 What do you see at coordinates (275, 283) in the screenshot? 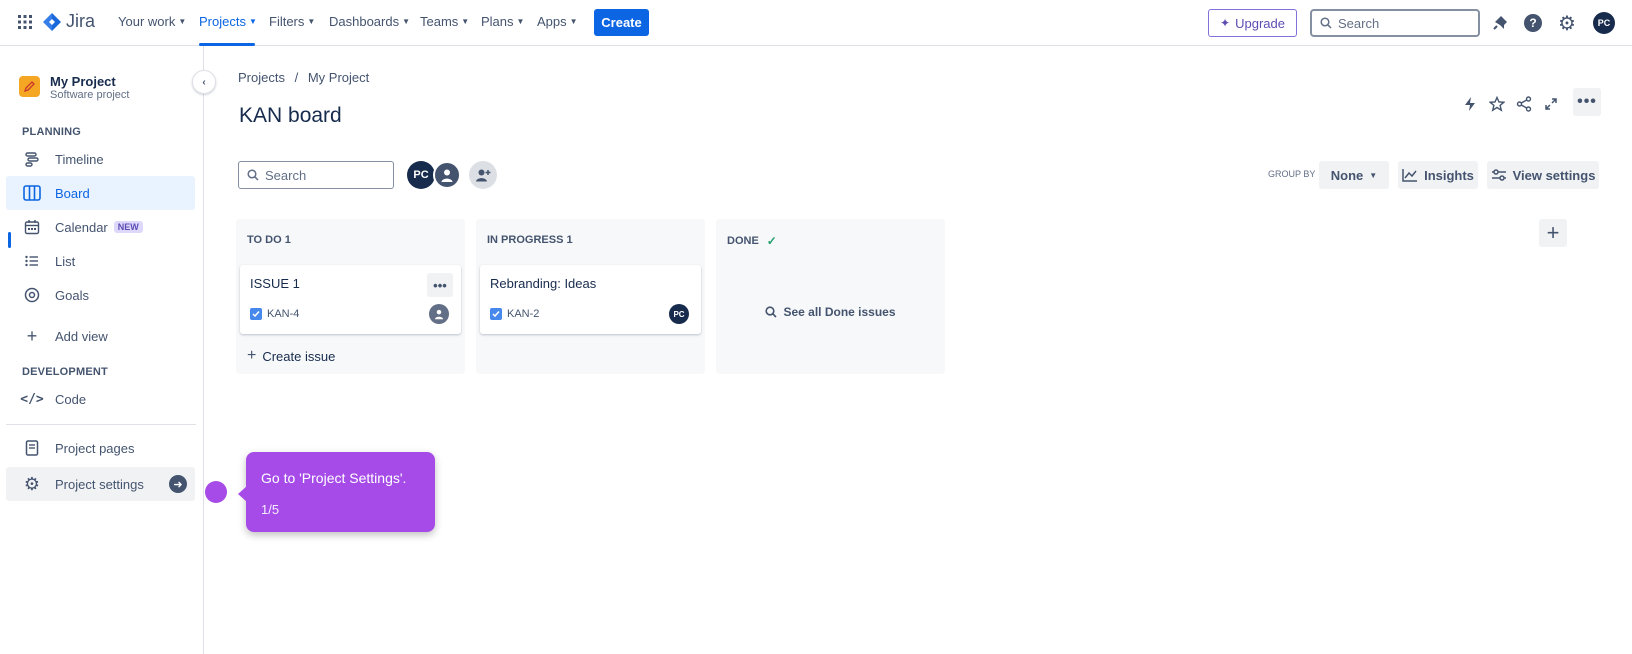
I see `card-title: ISSUE 1` at bounding box center [275, 283].